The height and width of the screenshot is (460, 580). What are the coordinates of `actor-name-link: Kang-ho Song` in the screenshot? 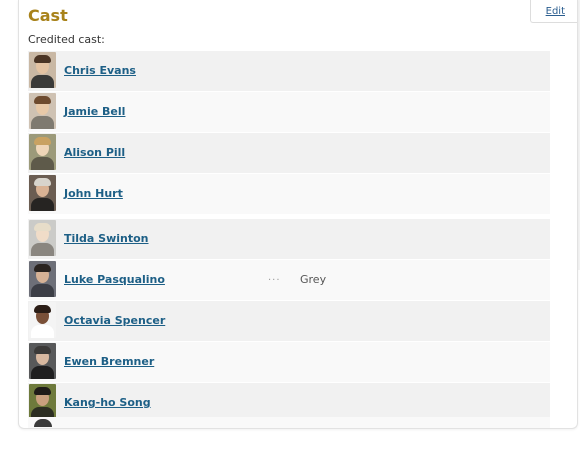 It's located at (107, 402).